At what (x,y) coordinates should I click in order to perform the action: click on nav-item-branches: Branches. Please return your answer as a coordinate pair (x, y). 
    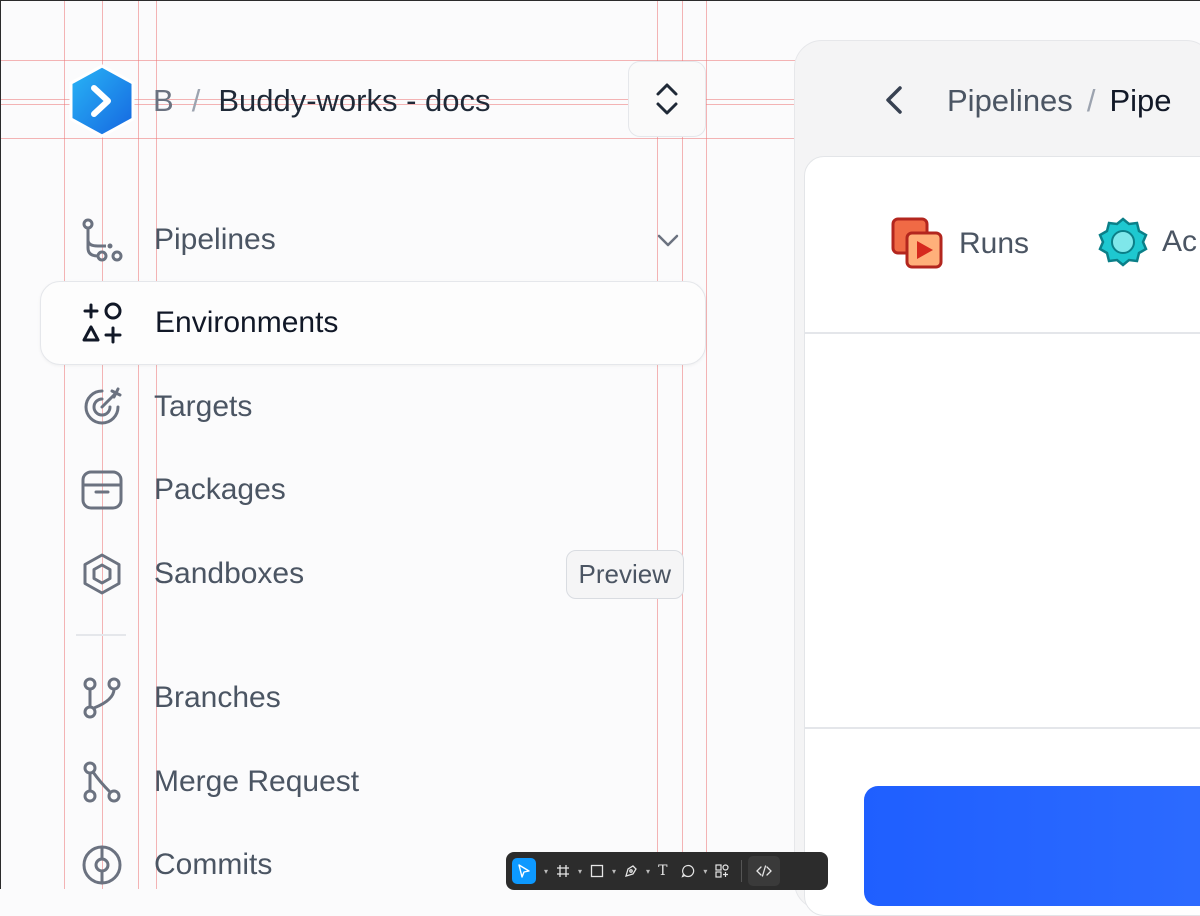
    Looking at the image, I should click on (373, 698).